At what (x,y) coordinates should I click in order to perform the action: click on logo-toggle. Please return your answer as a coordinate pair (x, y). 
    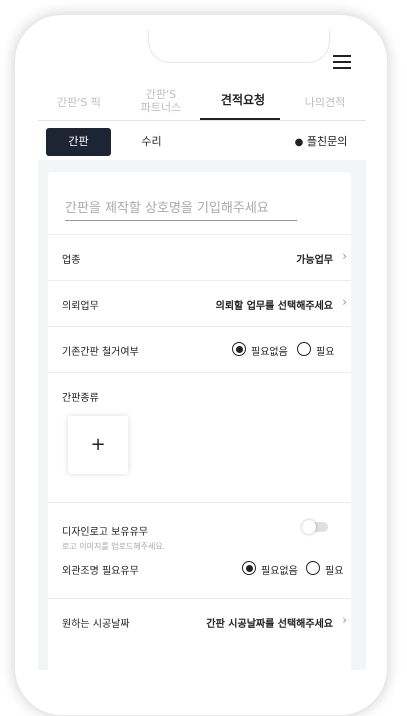
    Looking at the image, I should click on (315, 527).